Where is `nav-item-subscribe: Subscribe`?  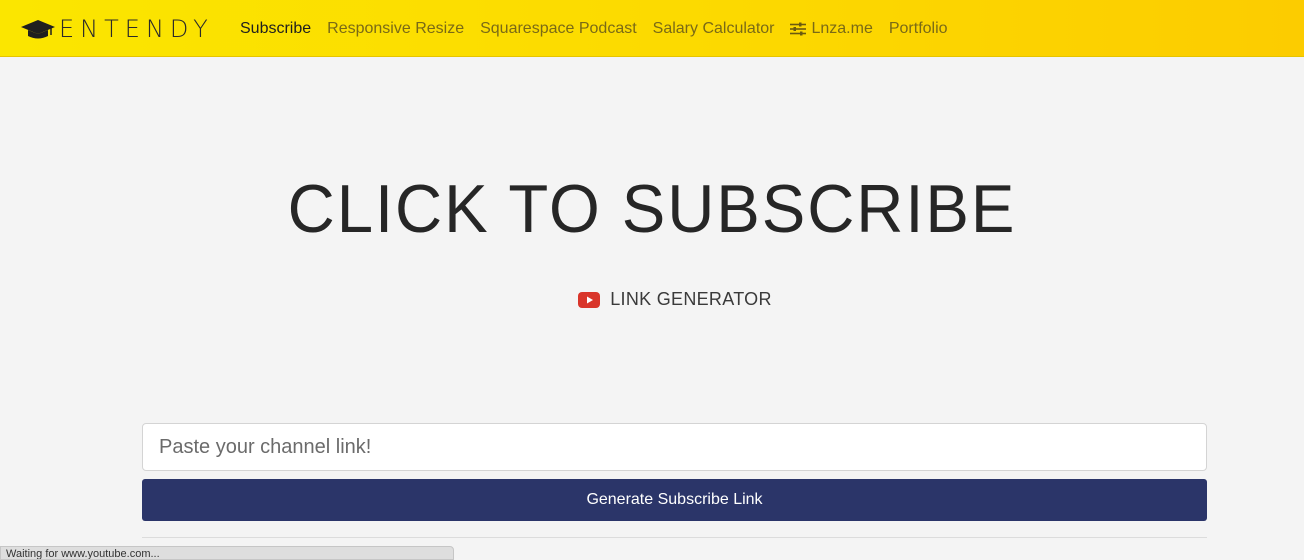 nav-item-subscribe: Subscribe is located at coordinates (275, 29).